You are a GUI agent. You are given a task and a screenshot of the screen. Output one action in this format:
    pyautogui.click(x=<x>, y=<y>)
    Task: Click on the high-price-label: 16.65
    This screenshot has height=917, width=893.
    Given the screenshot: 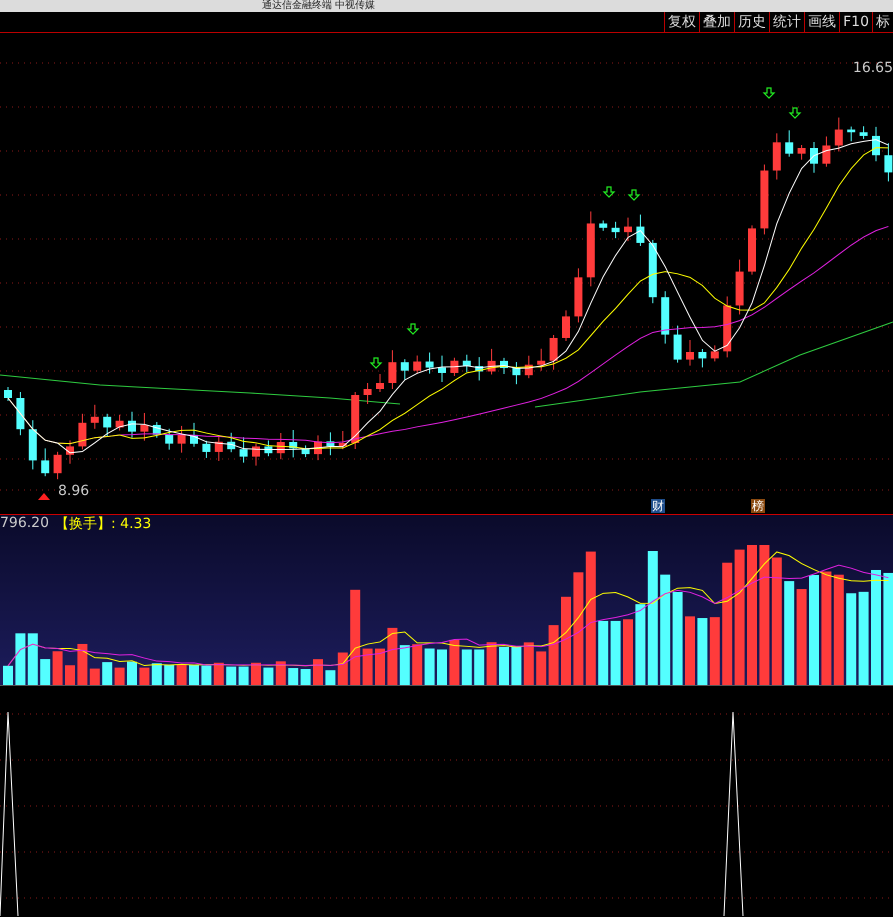 What is the action you would take?
    pyautogui.click(x=872, y=68)
    